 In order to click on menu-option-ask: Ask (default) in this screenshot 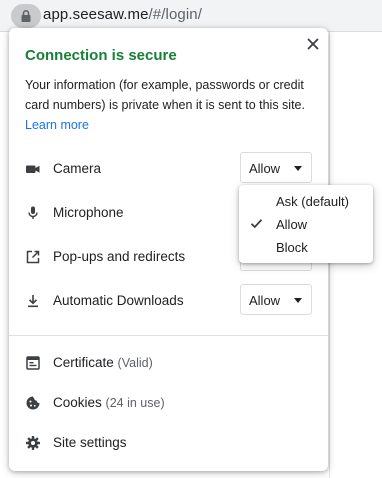, I will do `click(306, 201)`.